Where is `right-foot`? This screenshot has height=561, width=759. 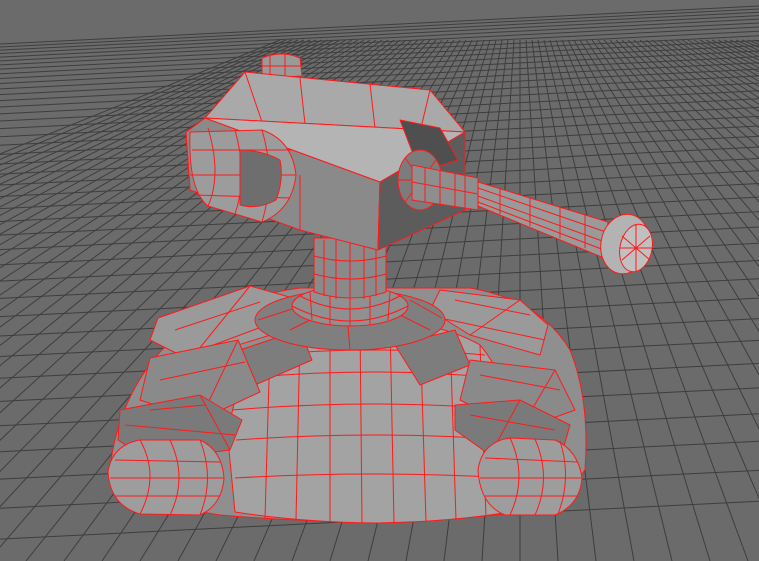
right-foot is located at coordinates (530, 476).